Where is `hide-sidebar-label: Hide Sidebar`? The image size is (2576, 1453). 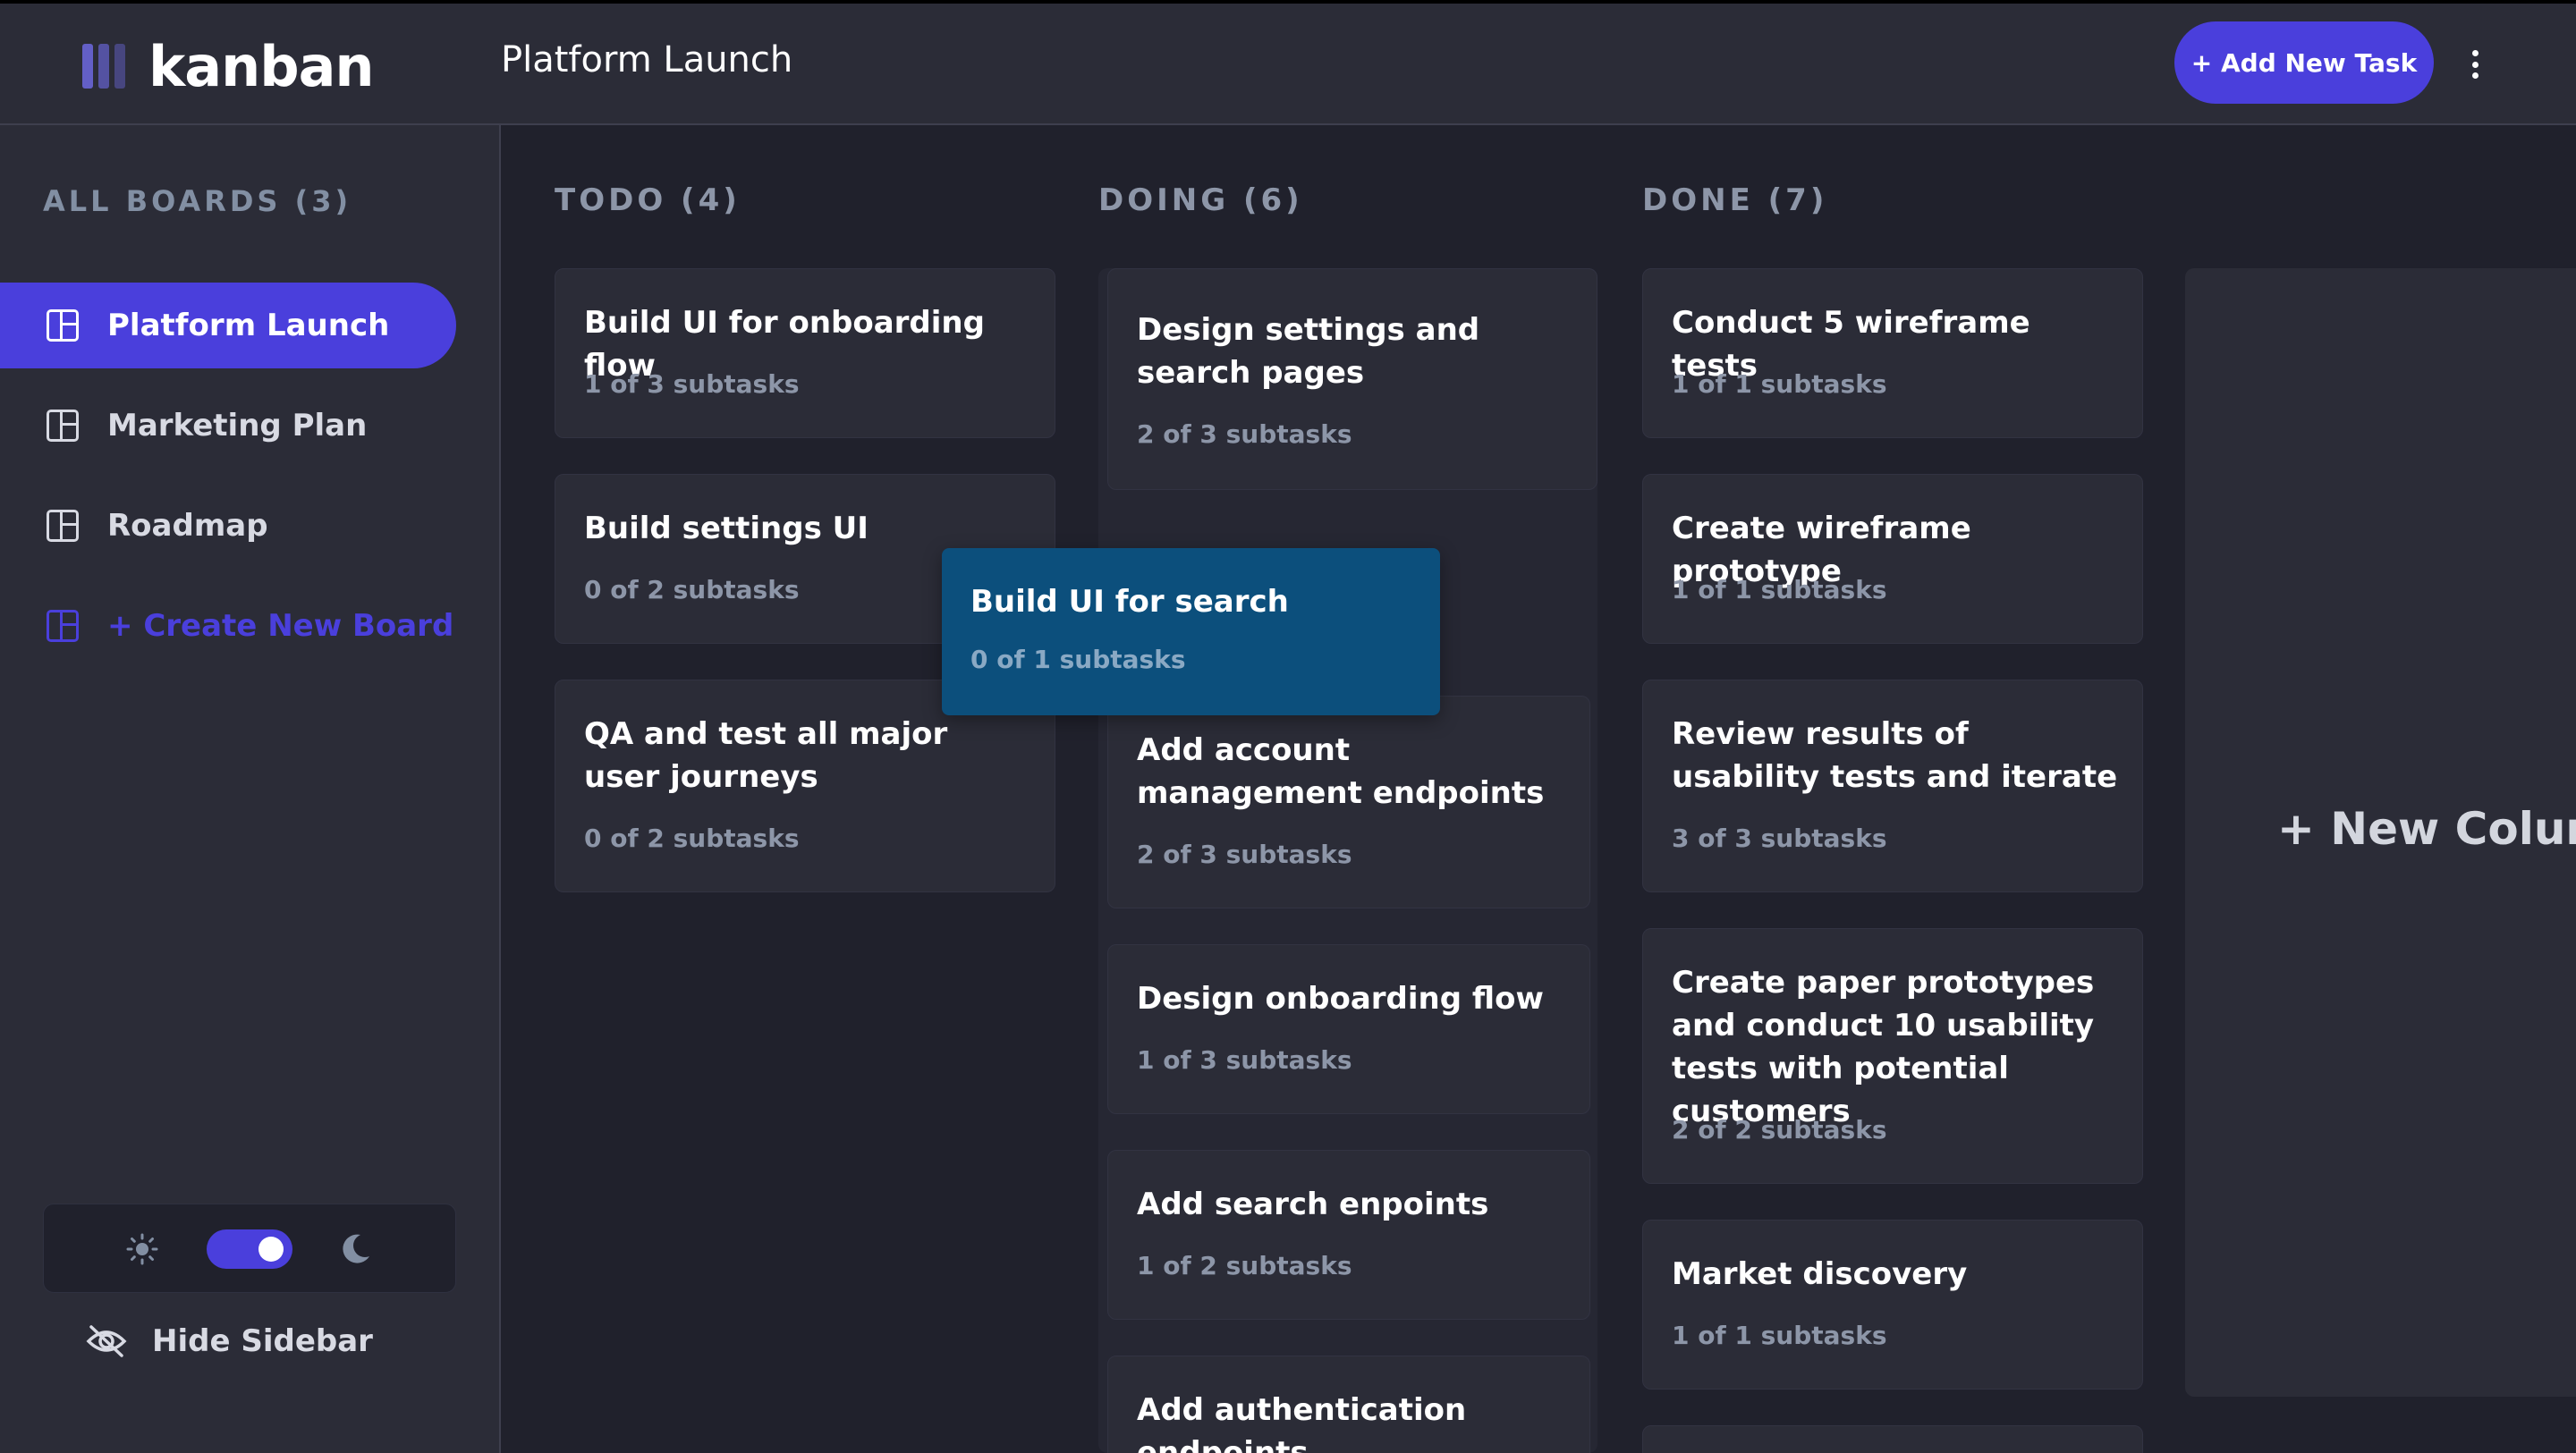
hide-sidebar-label: Hide Sidebar is located at coordinates (262, 1341).